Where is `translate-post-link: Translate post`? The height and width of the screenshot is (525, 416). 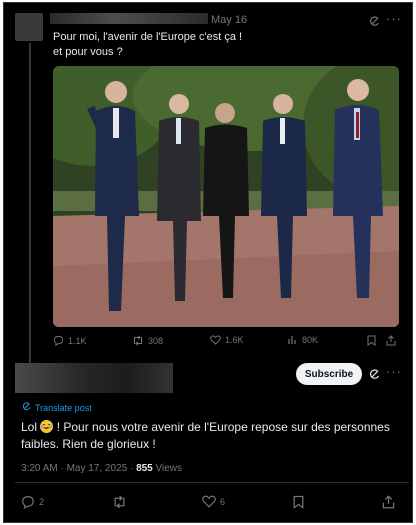
translate-post-link: Translate post is located at coordinates (57, 407).